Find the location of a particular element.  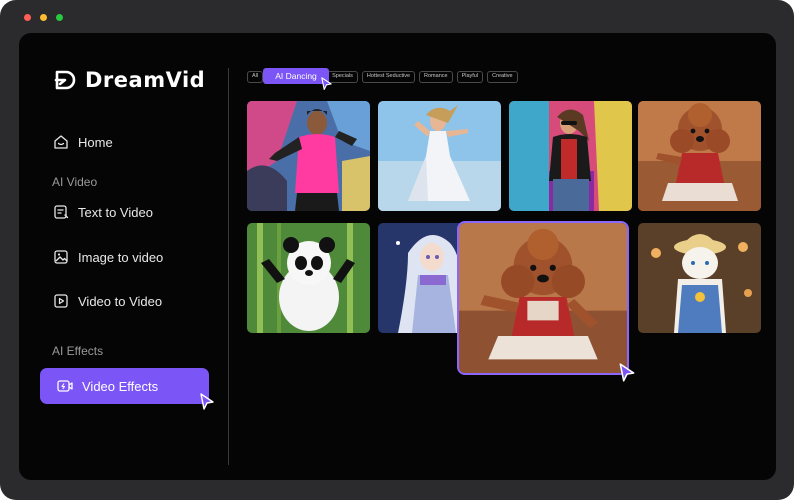

app-name: DreamVid is located at coordinates (145, 80).